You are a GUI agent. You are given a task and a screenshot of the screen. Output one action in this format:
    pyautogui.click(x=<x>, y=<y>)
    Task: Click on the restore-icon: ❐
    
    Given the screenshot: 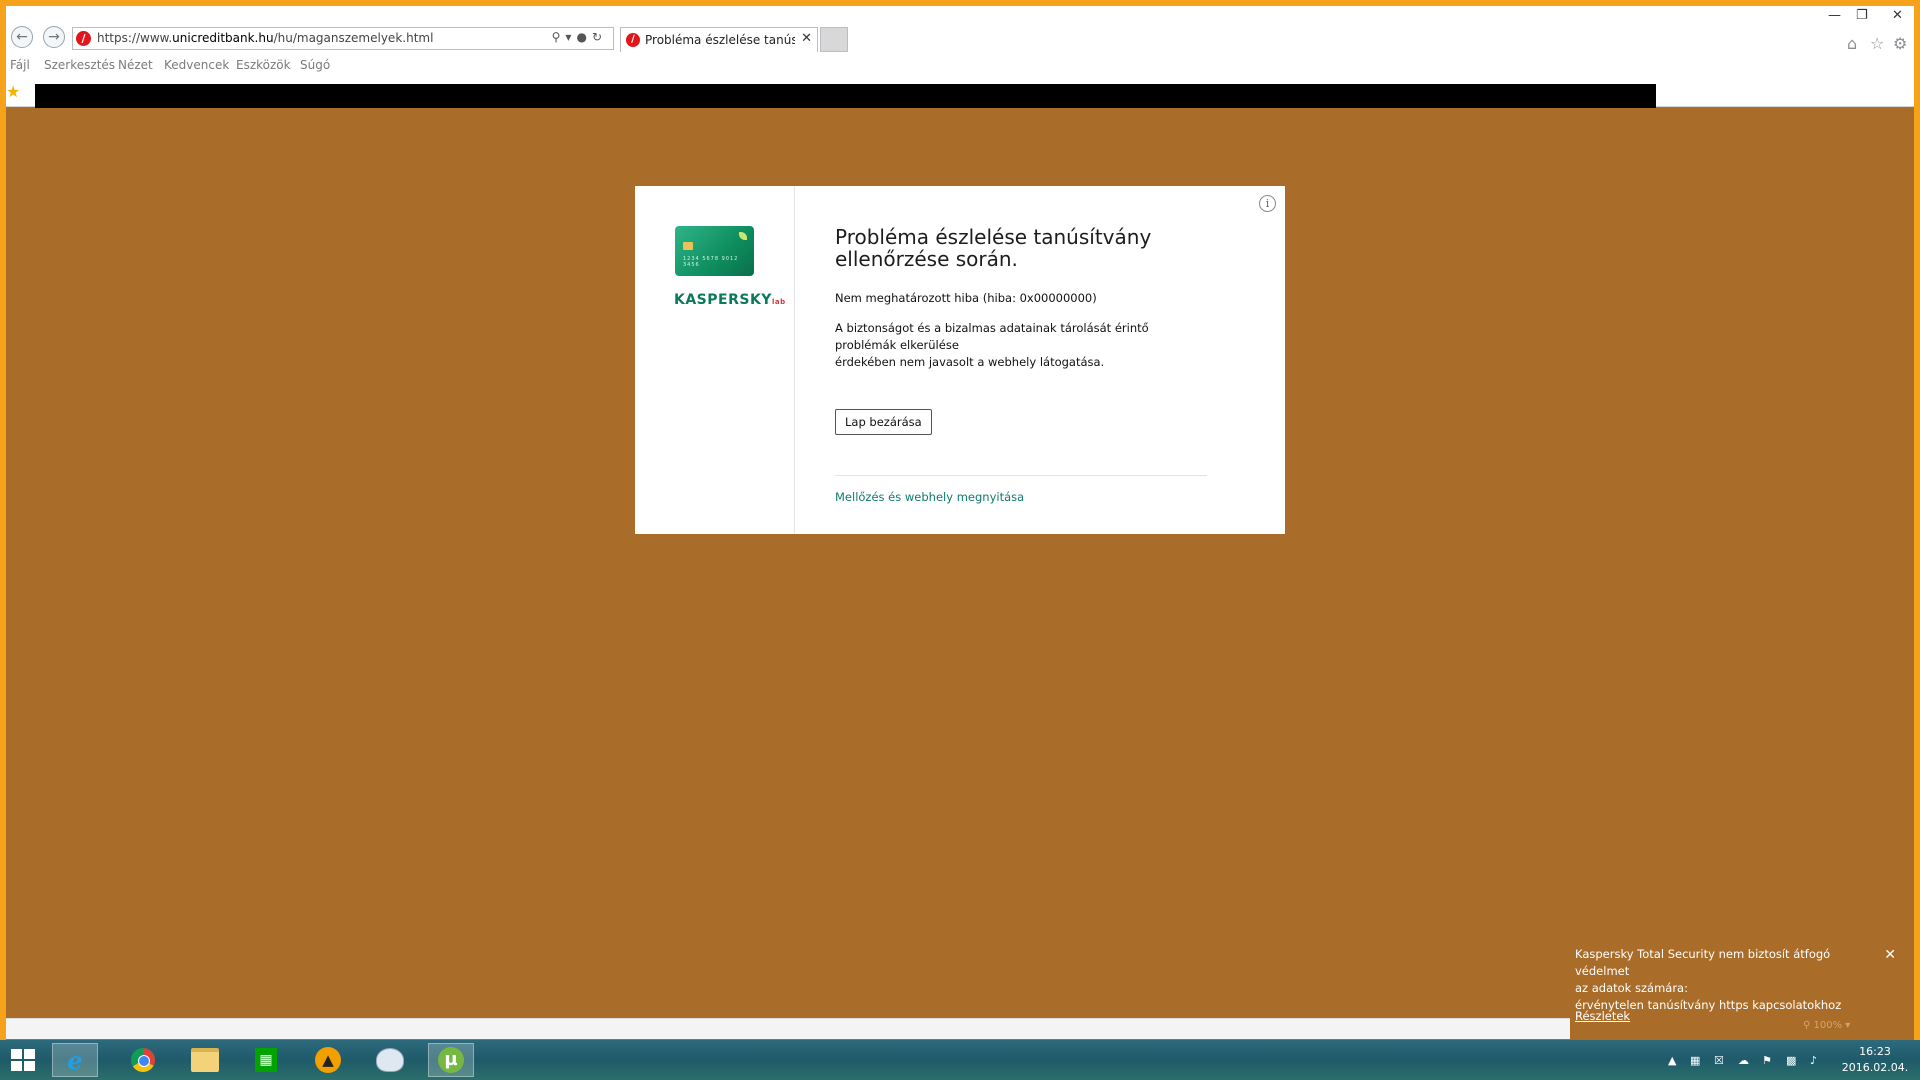 What is the action you would take?
    pyautogui.click(x=1862, y=15)
    